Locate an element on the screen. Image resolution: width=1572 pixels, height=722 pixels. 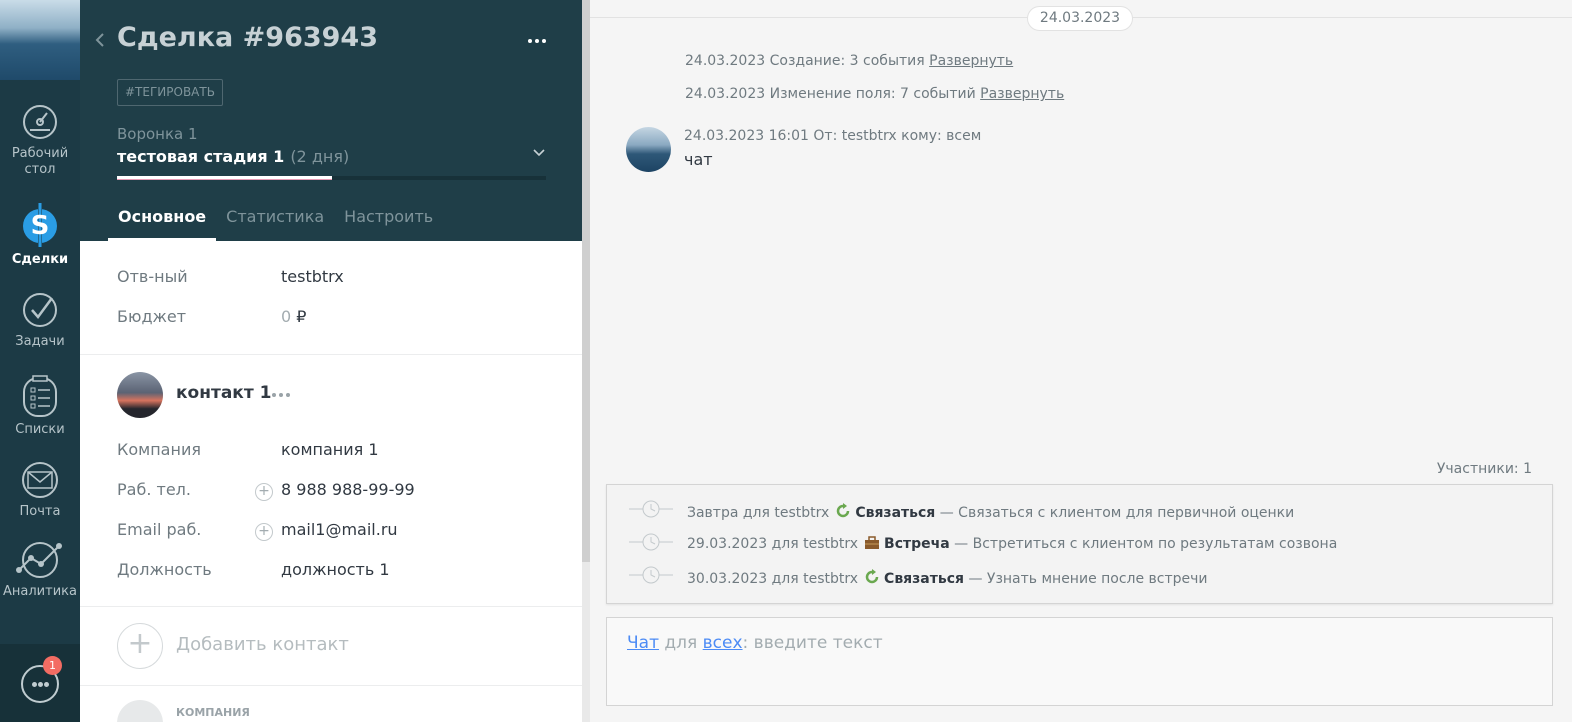
dollar-icon: S is located at coordinates (40, 225).